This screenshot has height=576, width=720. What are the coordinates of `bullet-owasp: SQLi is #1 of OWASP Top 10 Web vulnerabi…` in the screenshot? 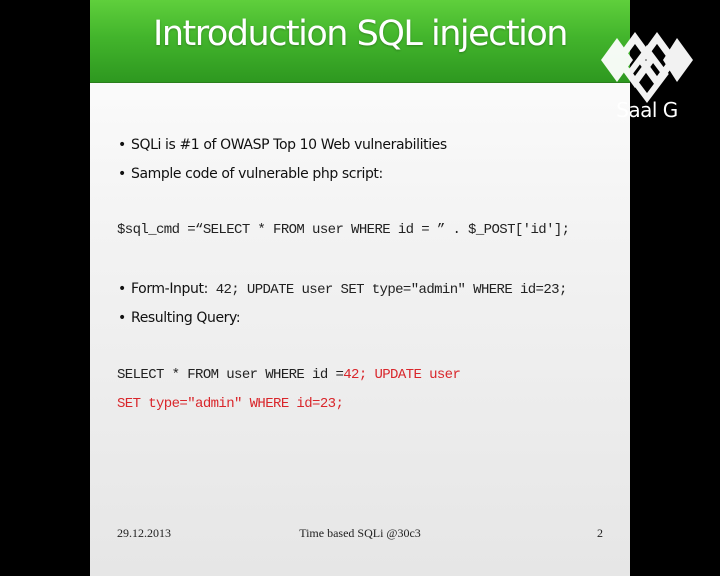 It's located at (366, 145).